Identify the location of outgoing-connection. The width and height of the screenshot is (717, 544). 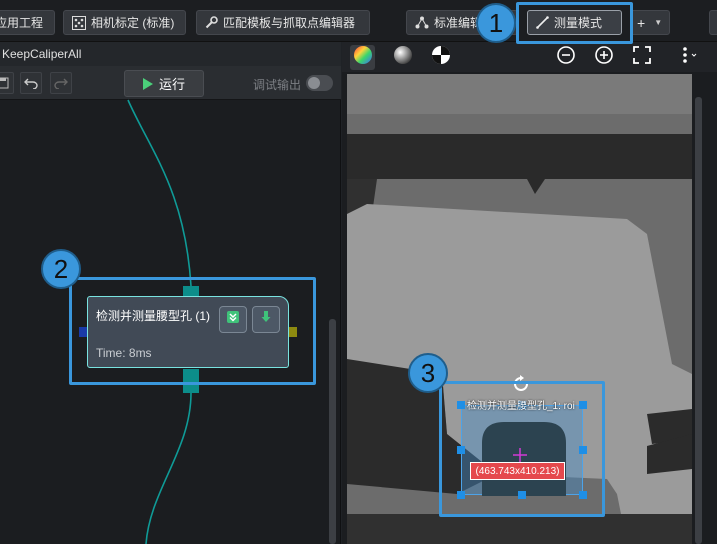
(168, 468).